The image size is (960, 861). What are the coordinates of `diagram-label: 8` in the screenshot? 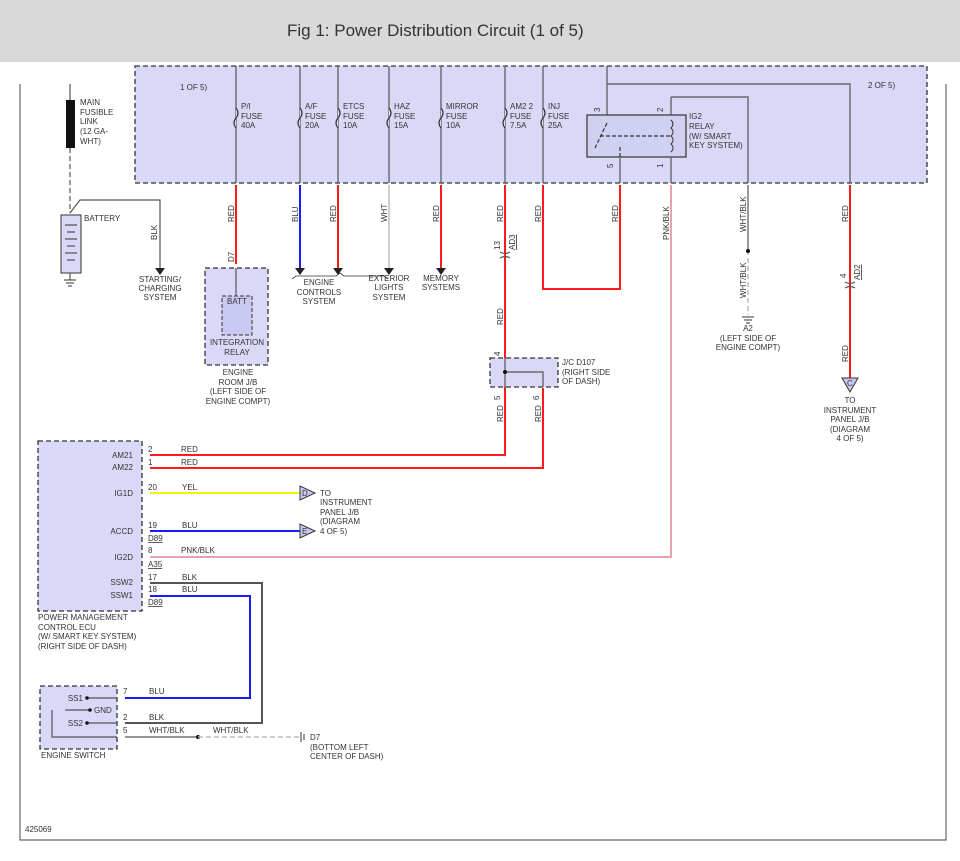 It's located at (150, 550).